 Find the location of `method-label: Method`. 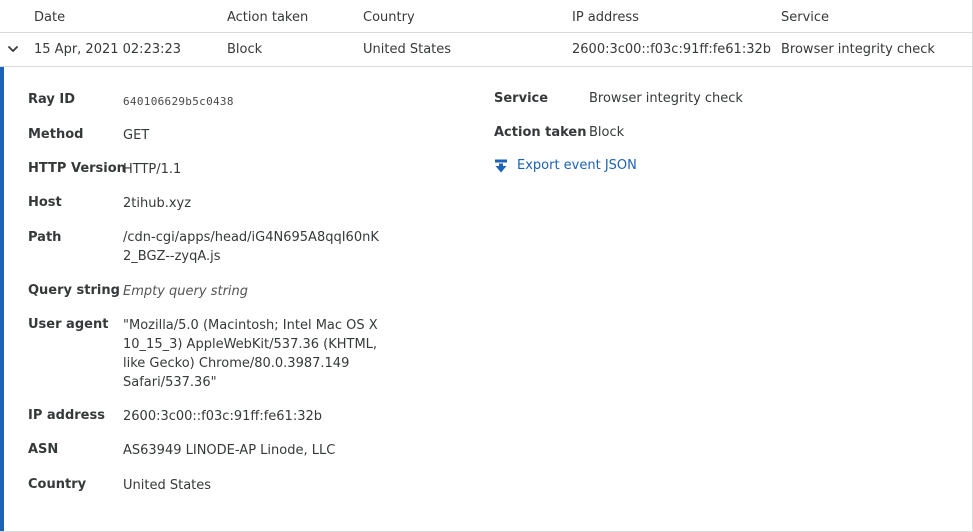

method-label: Method is located at coordinates (56, 134).